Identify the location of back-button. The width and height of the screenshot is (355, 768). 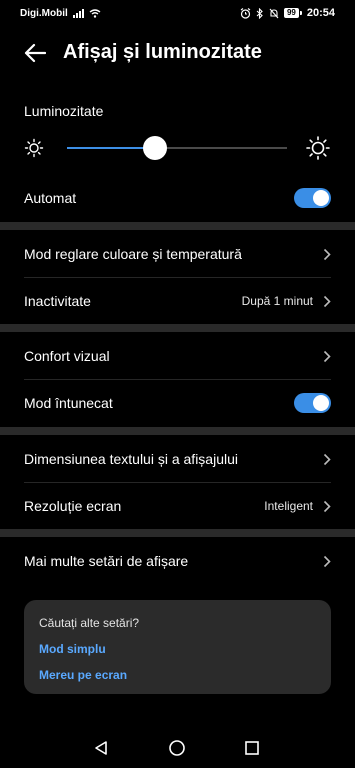
(35, 53).